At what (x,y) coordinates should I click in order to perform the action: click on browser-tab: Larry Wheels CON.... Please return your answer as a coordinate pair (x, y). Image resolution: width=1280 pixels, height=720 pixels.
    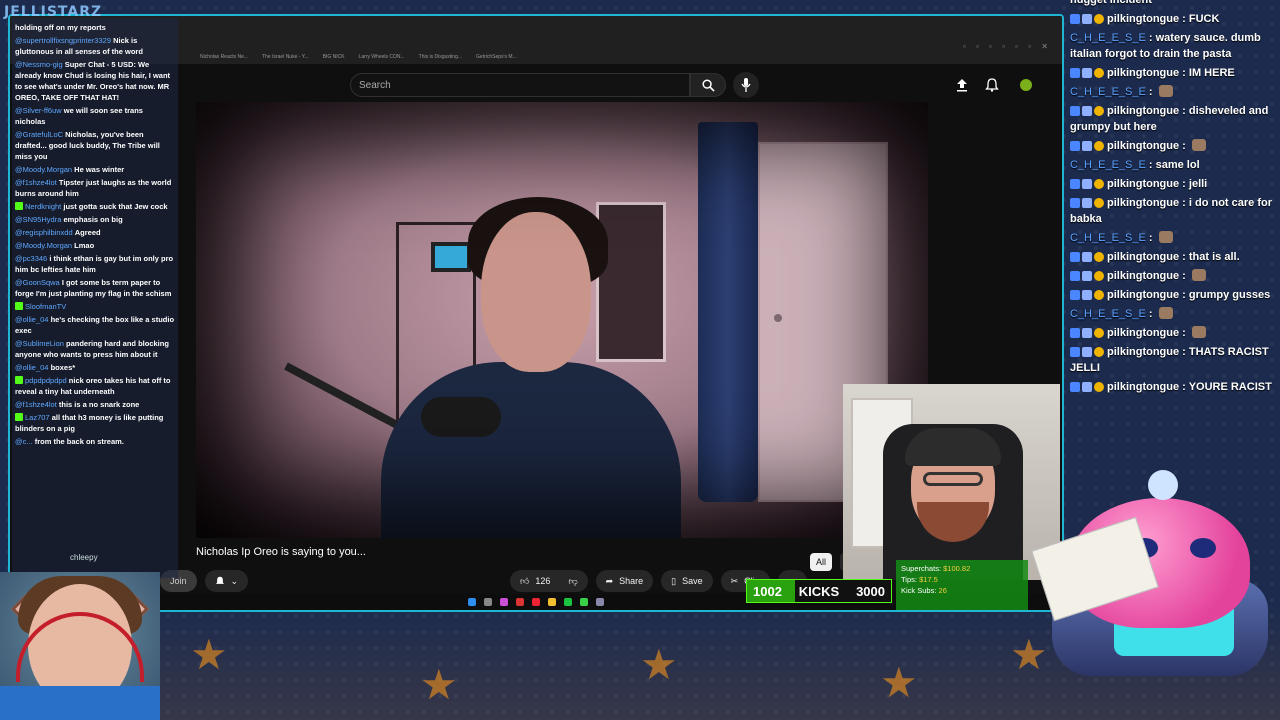
    Looking at the image, I should click on (382, 59).